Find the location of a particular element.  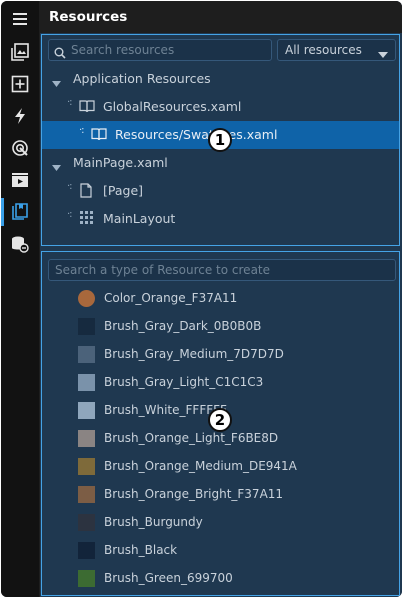

callout-1: 1 is located at coordinates (220, 140).